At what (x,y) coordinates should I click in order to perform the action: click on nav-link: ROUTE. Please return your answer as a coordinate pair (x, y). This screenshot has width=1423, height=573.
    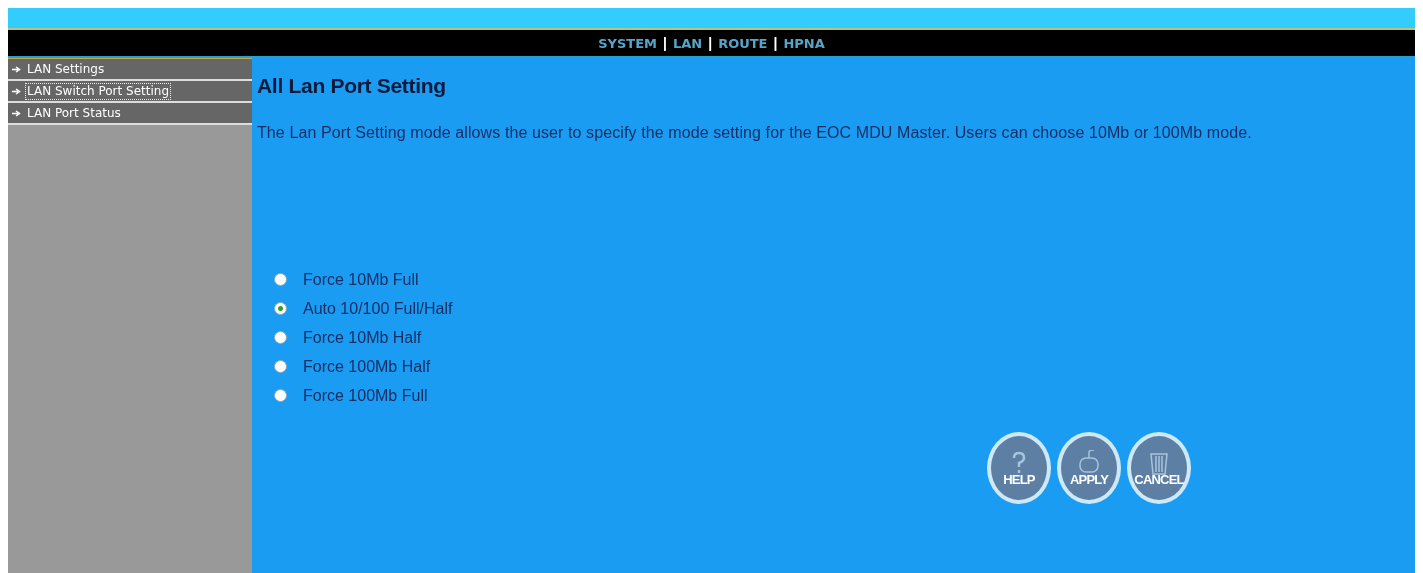
    Looking at the image, I should click on (743, 43).